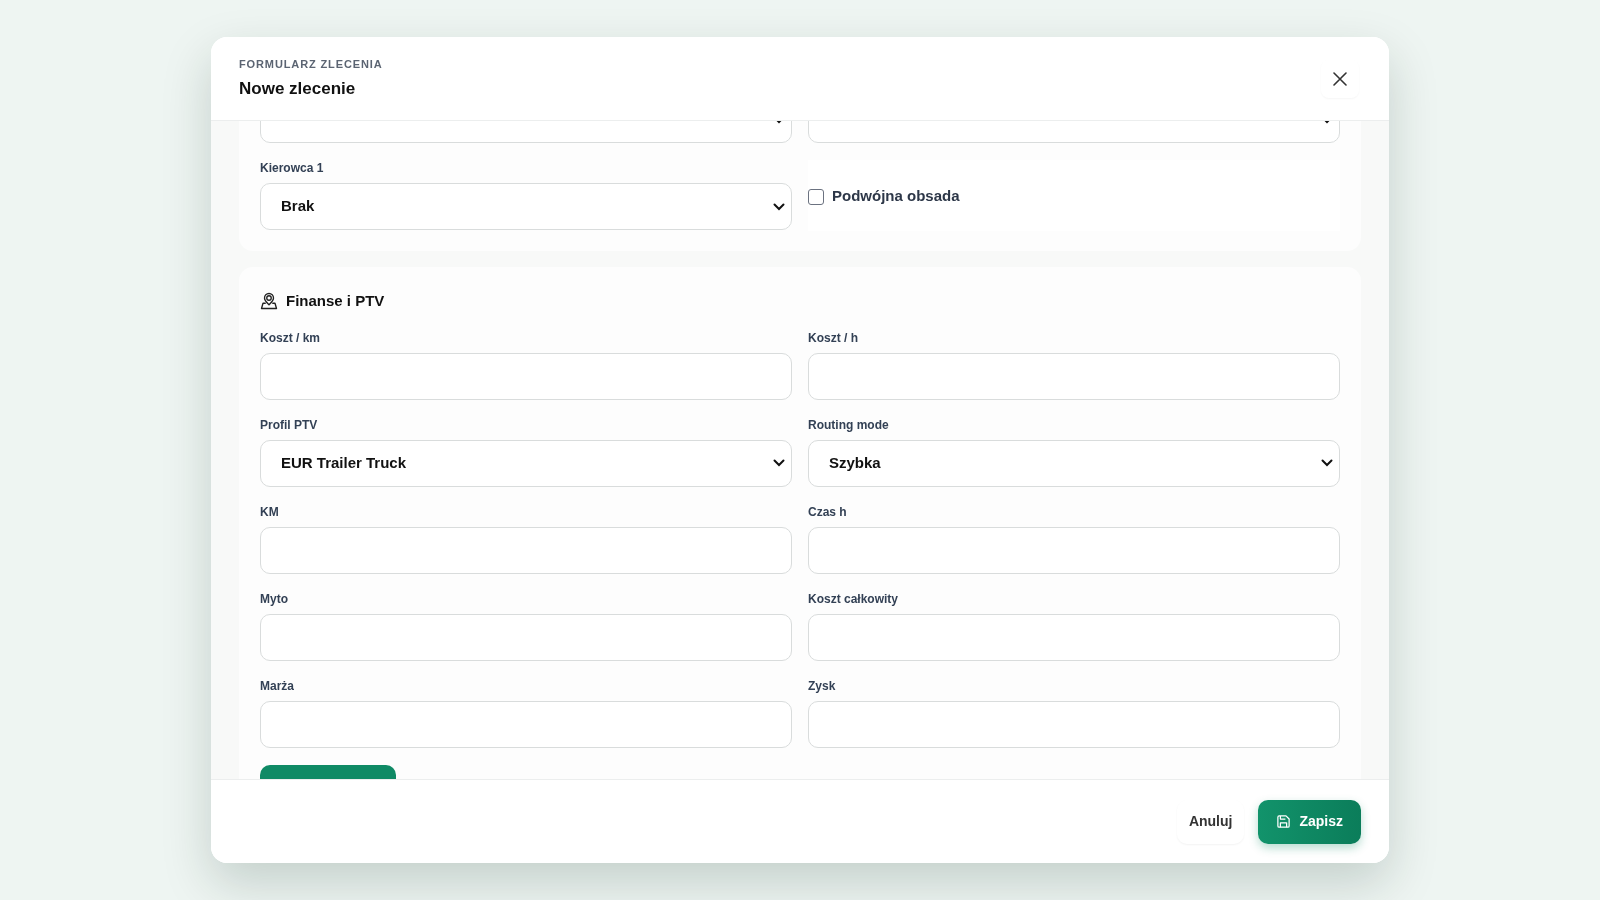 Image resolution: width=1600 pixels, height=900 pixels. I want to click on field-label: Kierowca 1, so click(292, 168).